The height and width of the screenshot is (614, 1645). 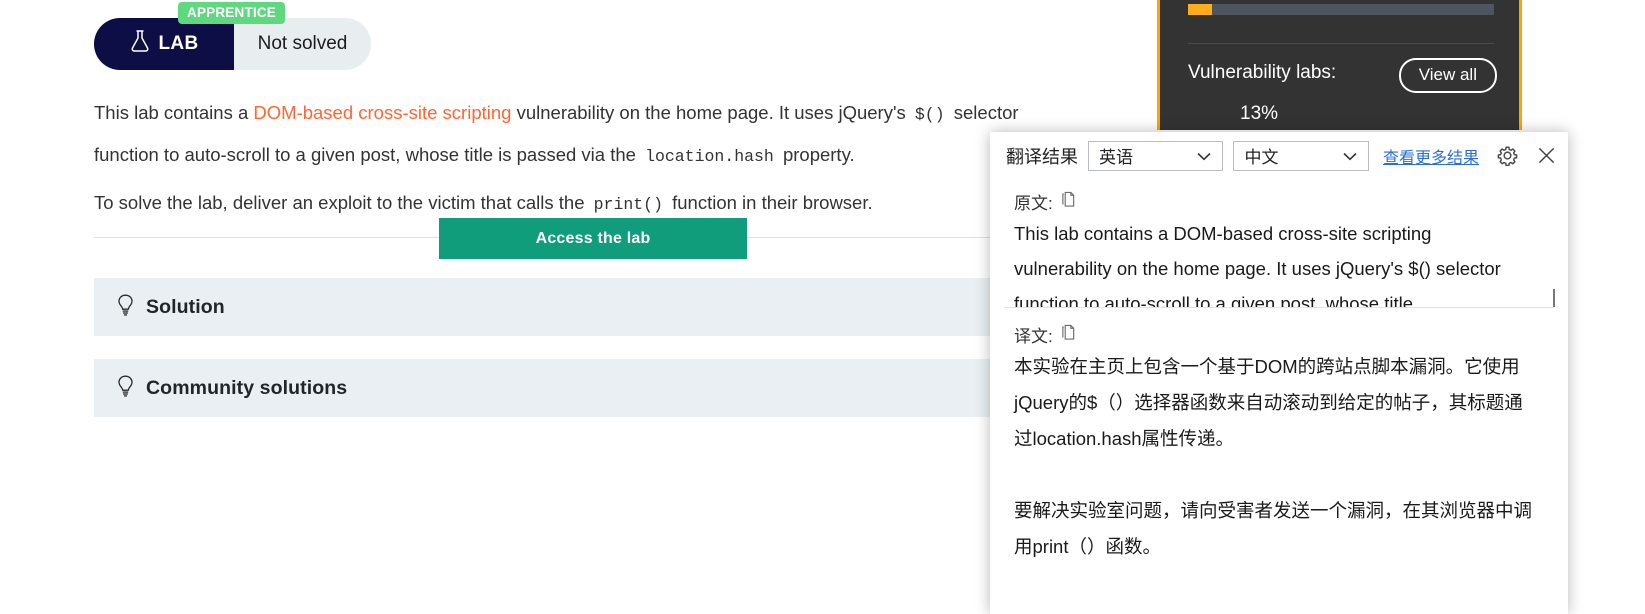 What do you see at coordinates (174, 112) in the screenshot?
I see `desc-1-text-a: This lab contains a` at bounding box center [174, 112].